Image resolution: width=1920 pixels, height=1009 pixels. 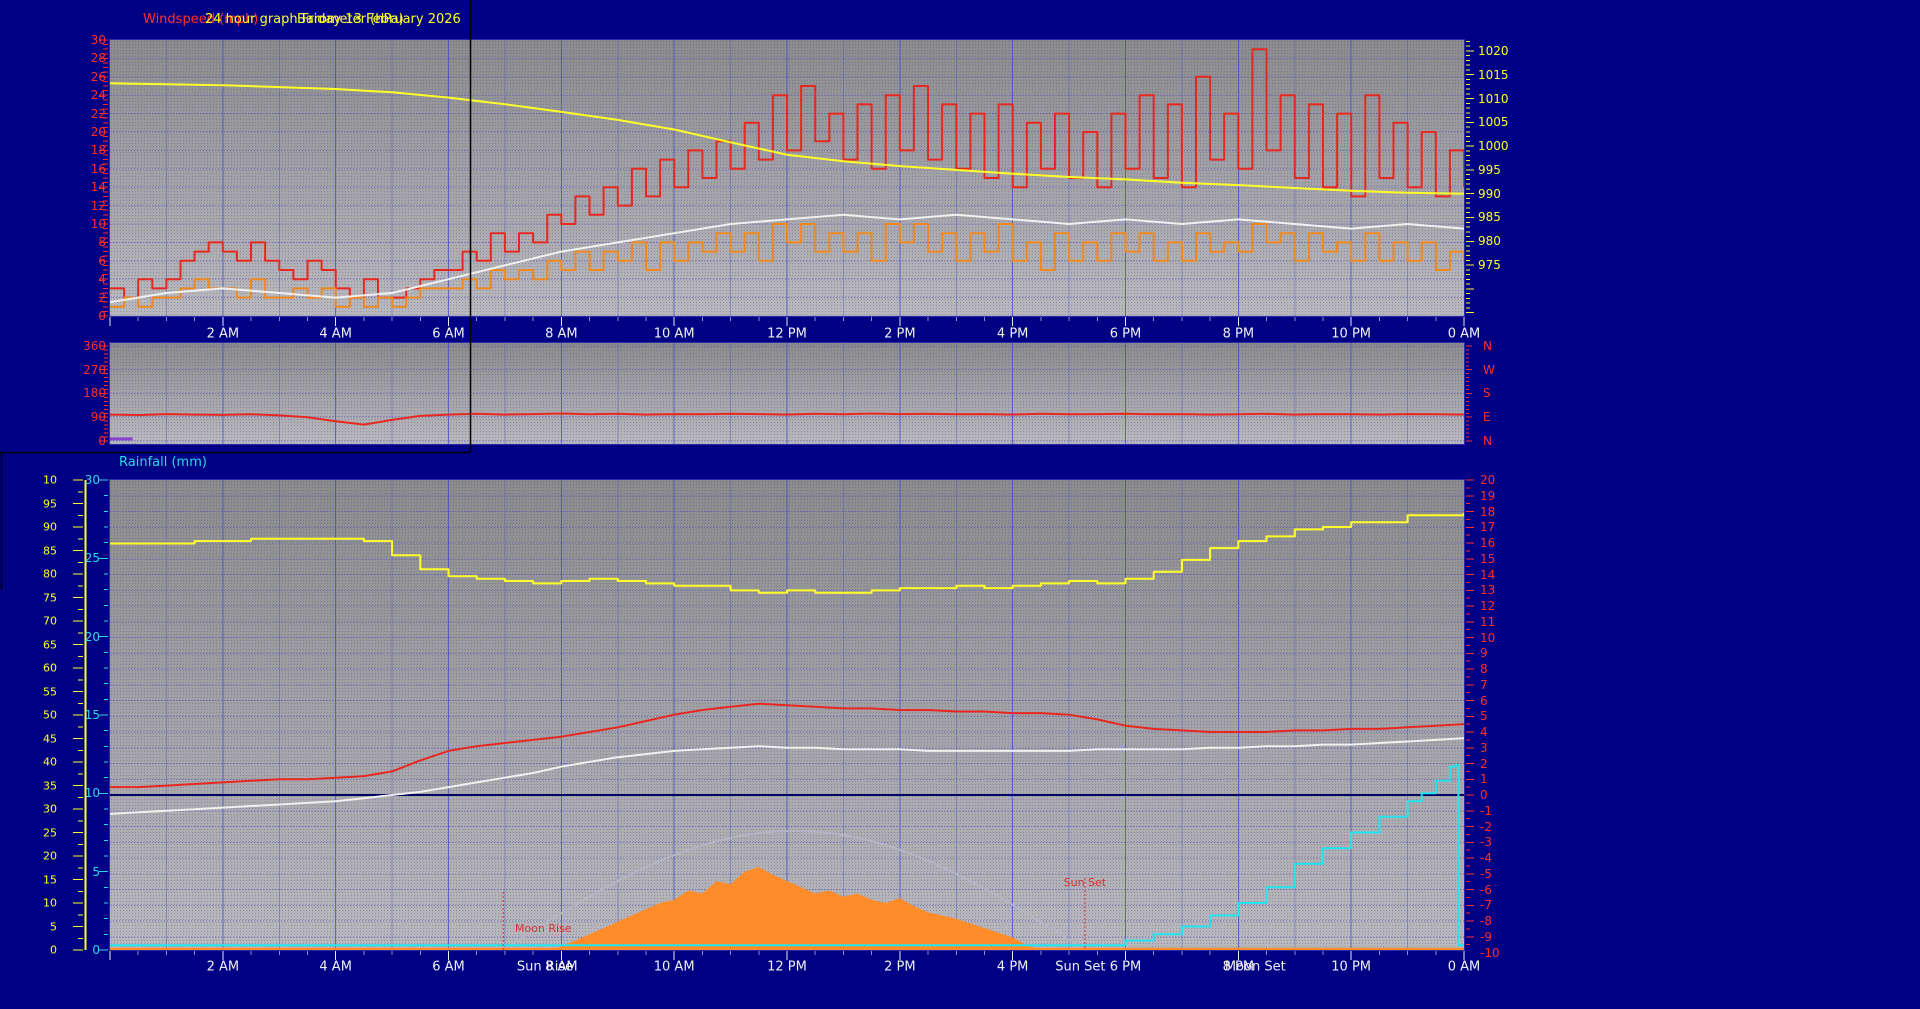 What do you see at coordinates (53, 950) in the screenshot?
I see `humidity-tick-label: 0` at bounding box center [53, 950].